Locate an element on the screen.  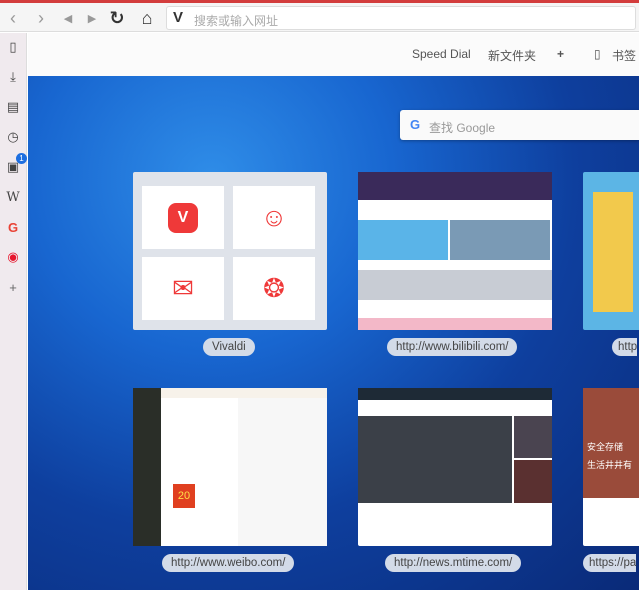
tab-speed-dial: Speed Dial is located at coordinates (441, 54).